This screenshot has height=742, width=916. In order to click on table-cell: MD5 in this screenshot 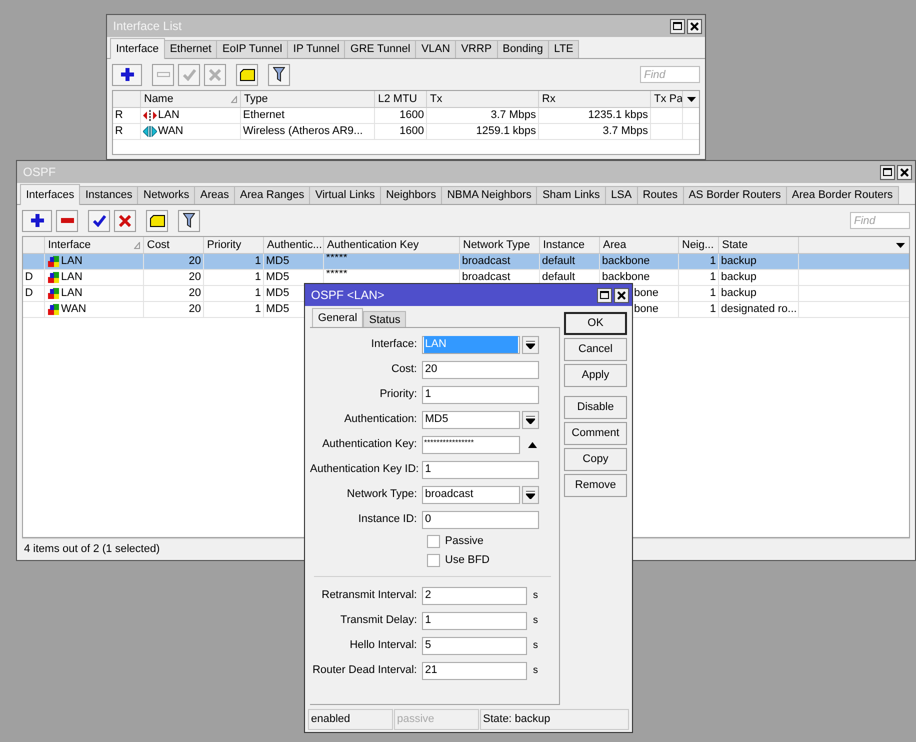, I will do `click(278, 309)`.